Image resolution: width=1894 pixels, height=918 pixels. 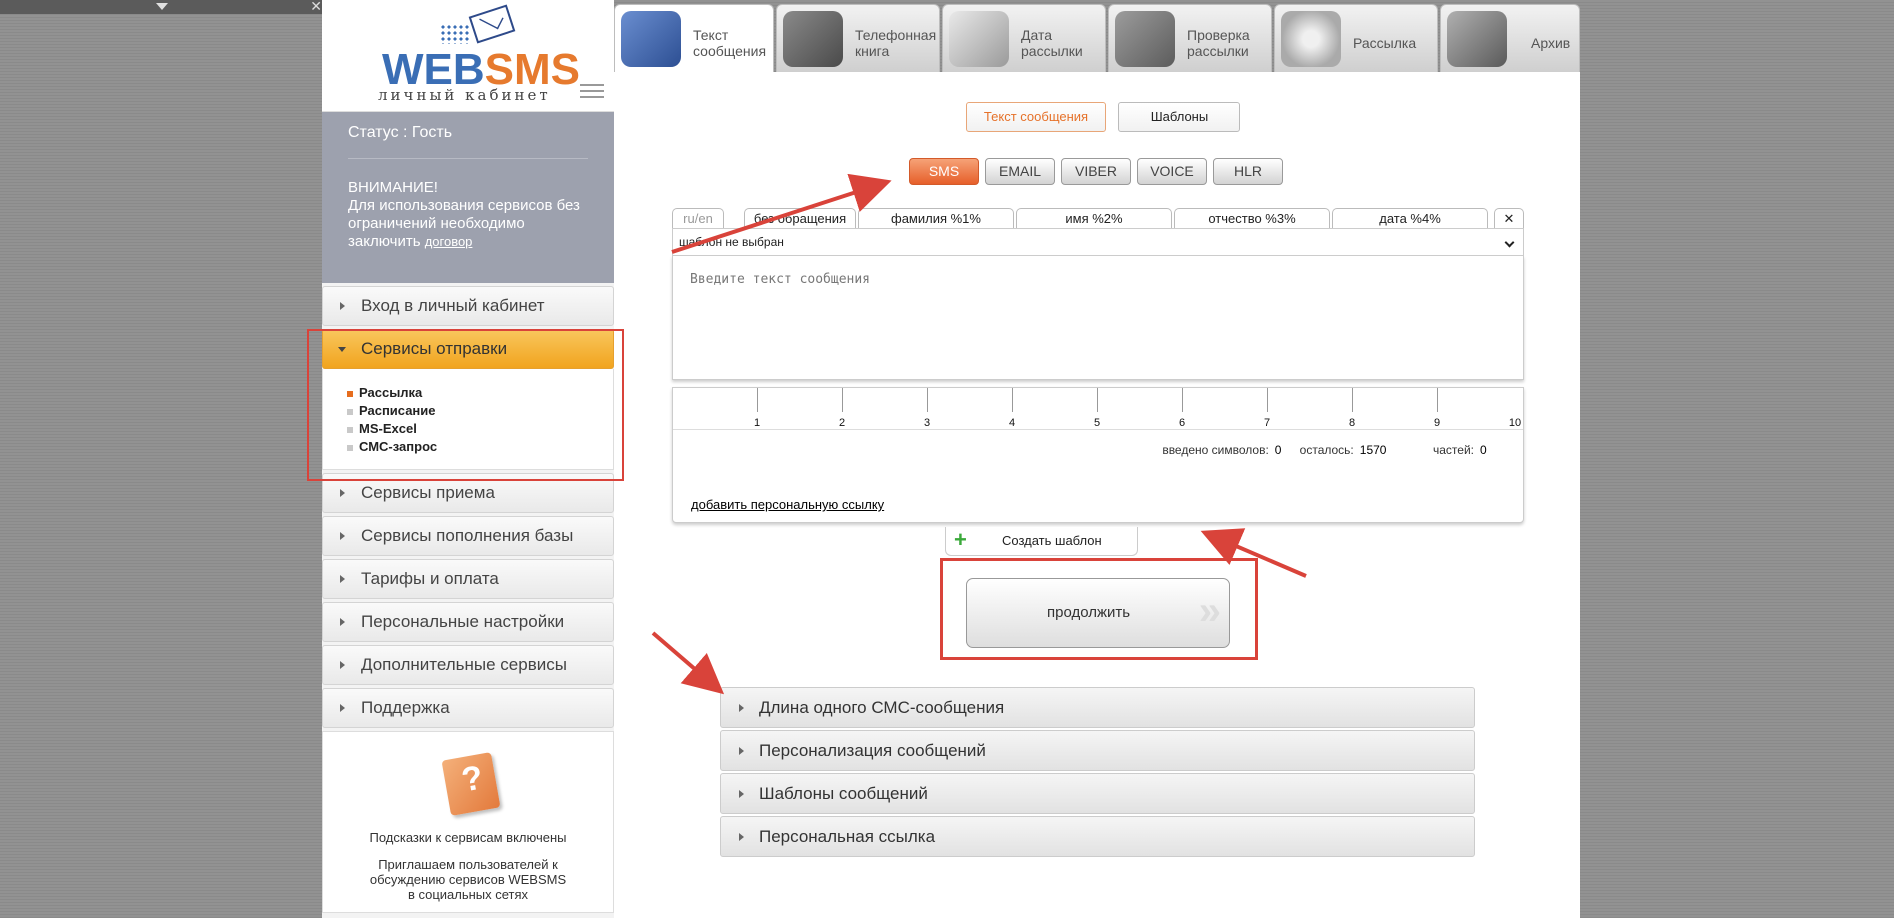 I want to click on sidebar-item-login: Вход в личный кабинет, so click(x=468, y=306).